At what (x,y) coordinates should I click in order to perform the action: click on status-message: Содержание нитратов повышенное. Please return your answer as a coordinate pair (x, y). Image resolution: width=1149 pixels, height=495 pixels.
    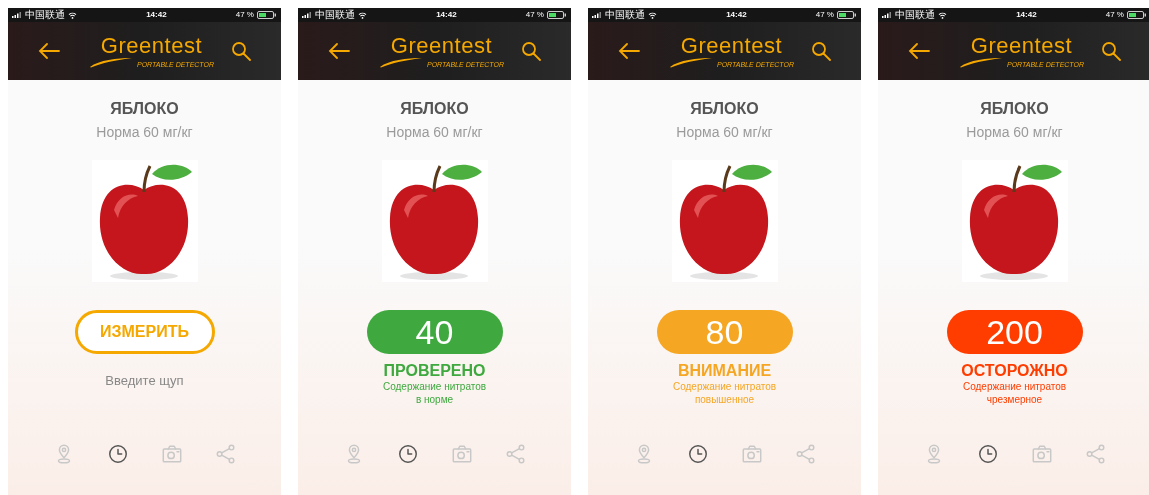
    Looking at the image, I should click on (724, 393).